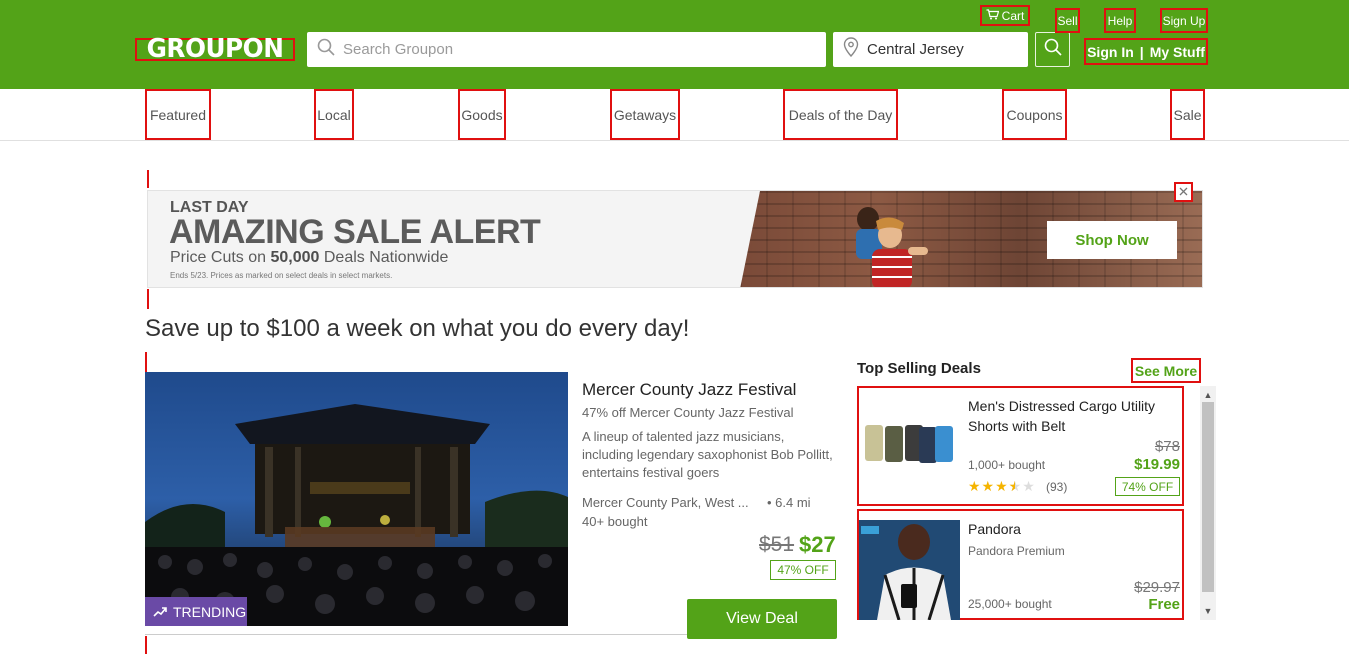 Image resolution: width=1349 pixels, height=654 pixels. Describe the element at coordinates (1007, 465) in the screenshot. I see `card-bought-count: 1,000+ bought` at that location.